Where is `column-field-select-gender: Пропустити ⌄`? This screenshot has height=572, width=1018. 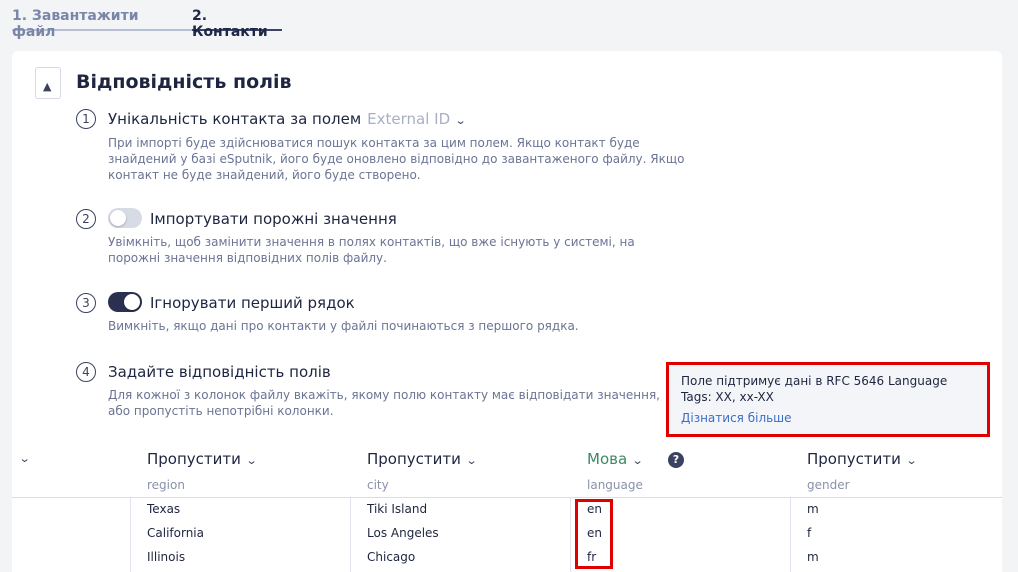 column-field-select-gender: Пропустити ⌄ is located at coordinates (862, 459).